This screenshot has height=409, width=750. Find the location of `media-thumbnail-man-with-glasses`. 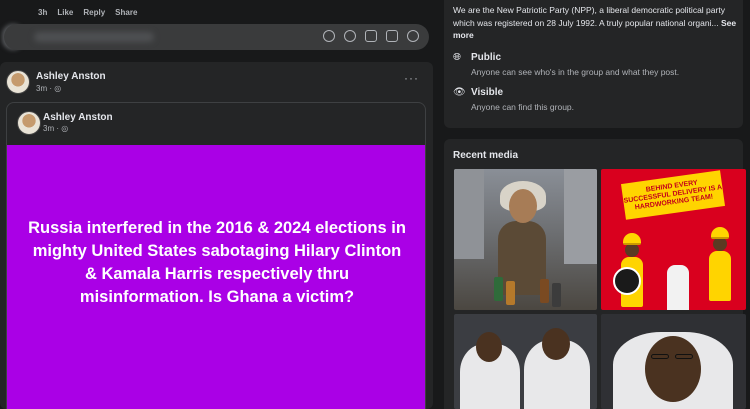

media-thumbnail-man-with-glasses is located at coordinates (673, 361).